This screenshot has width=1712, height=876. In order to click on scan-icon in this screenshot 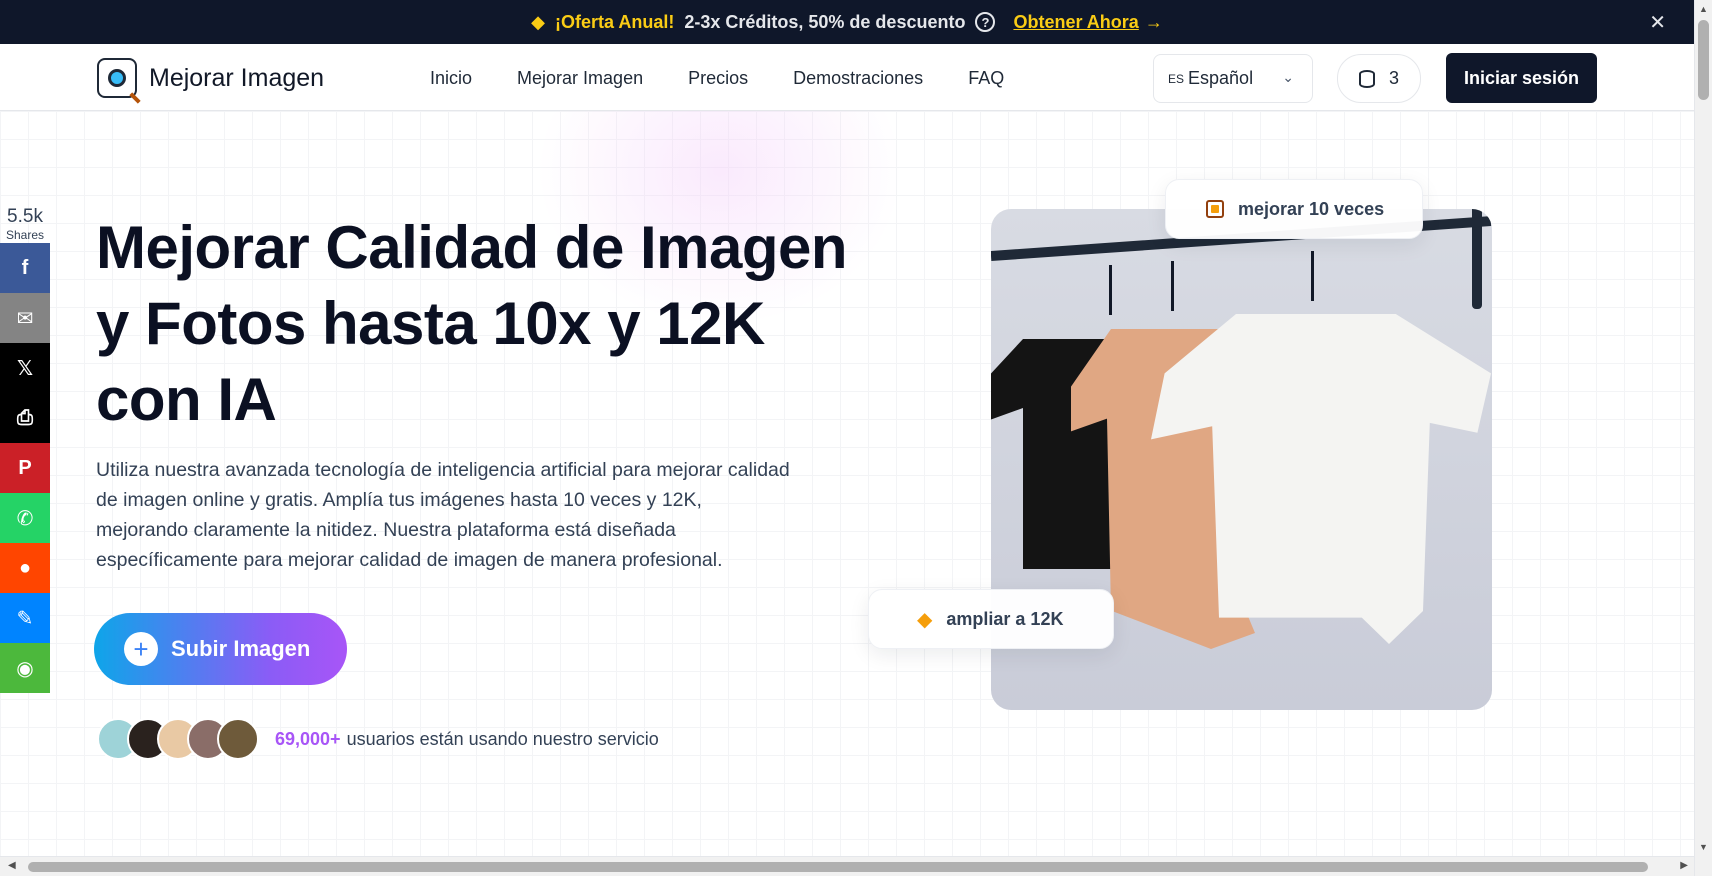, I will do `click(1215, 209)`.